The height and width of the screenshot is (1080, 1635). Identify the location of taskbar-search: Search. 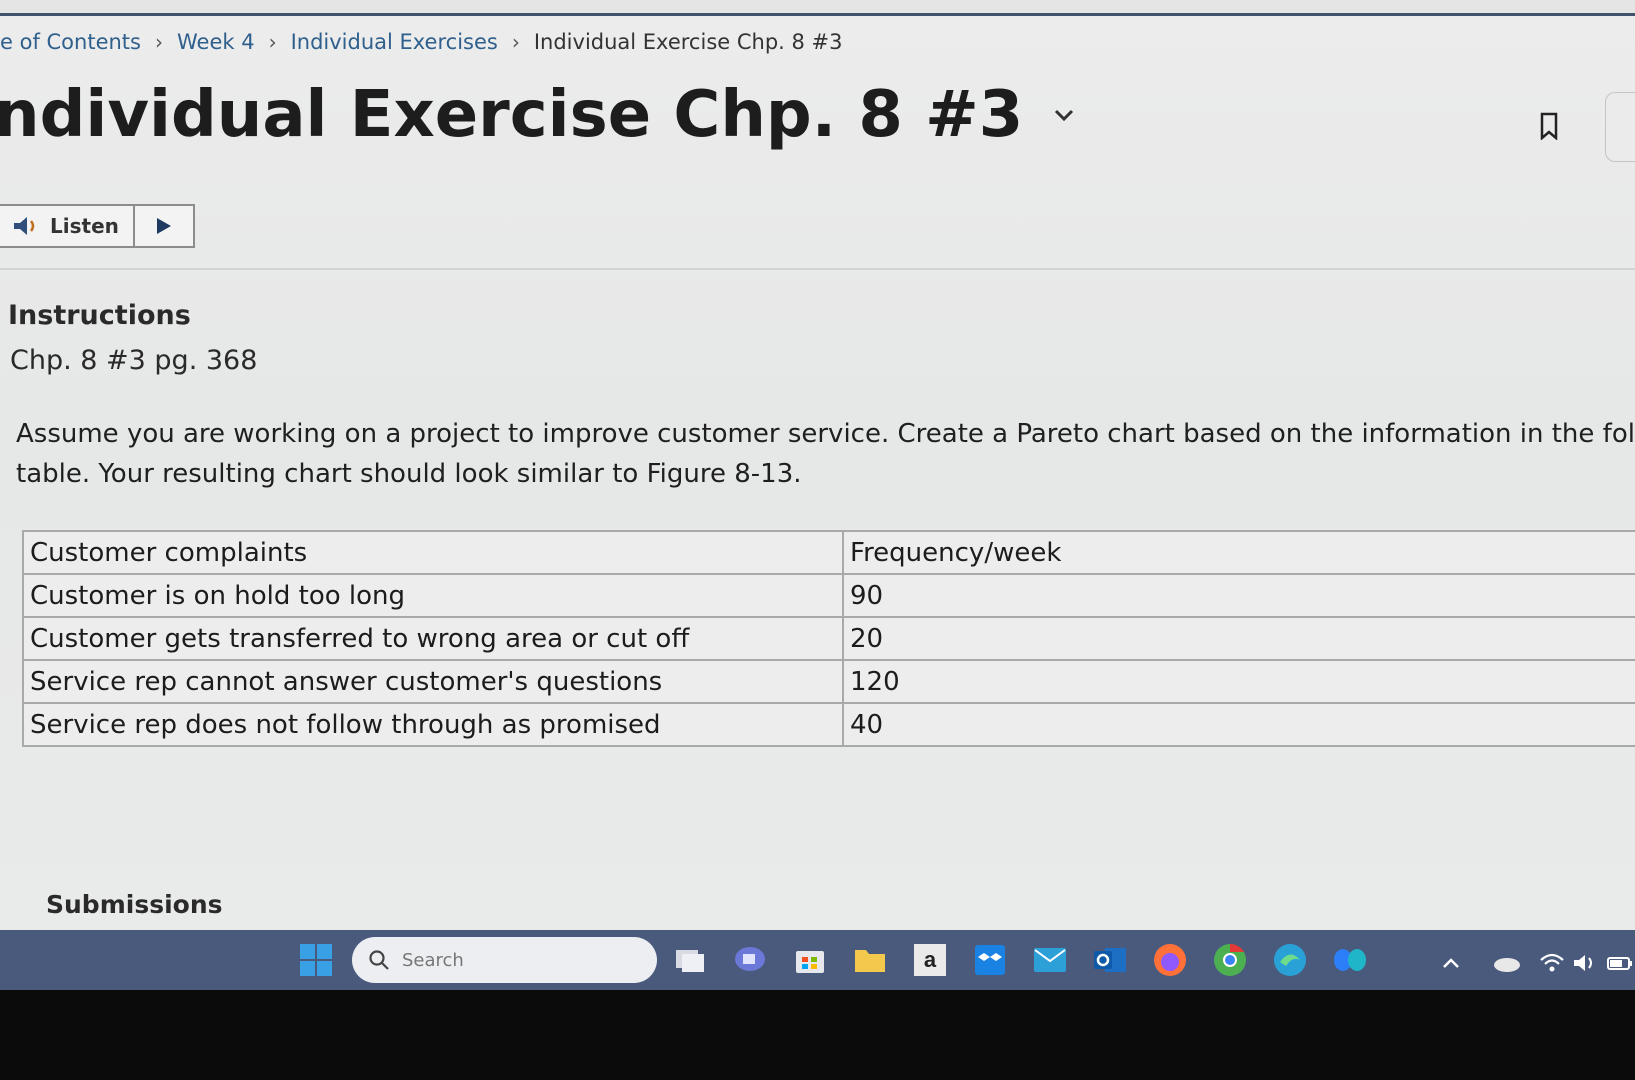
(504, 960).